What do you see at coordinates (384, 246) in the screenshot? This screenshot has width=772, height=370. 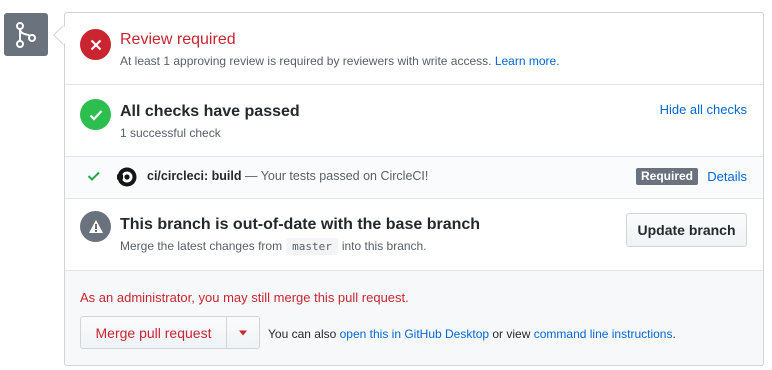 I see `branch-desc-after: into this branch.` at bounding box center [384, 246].